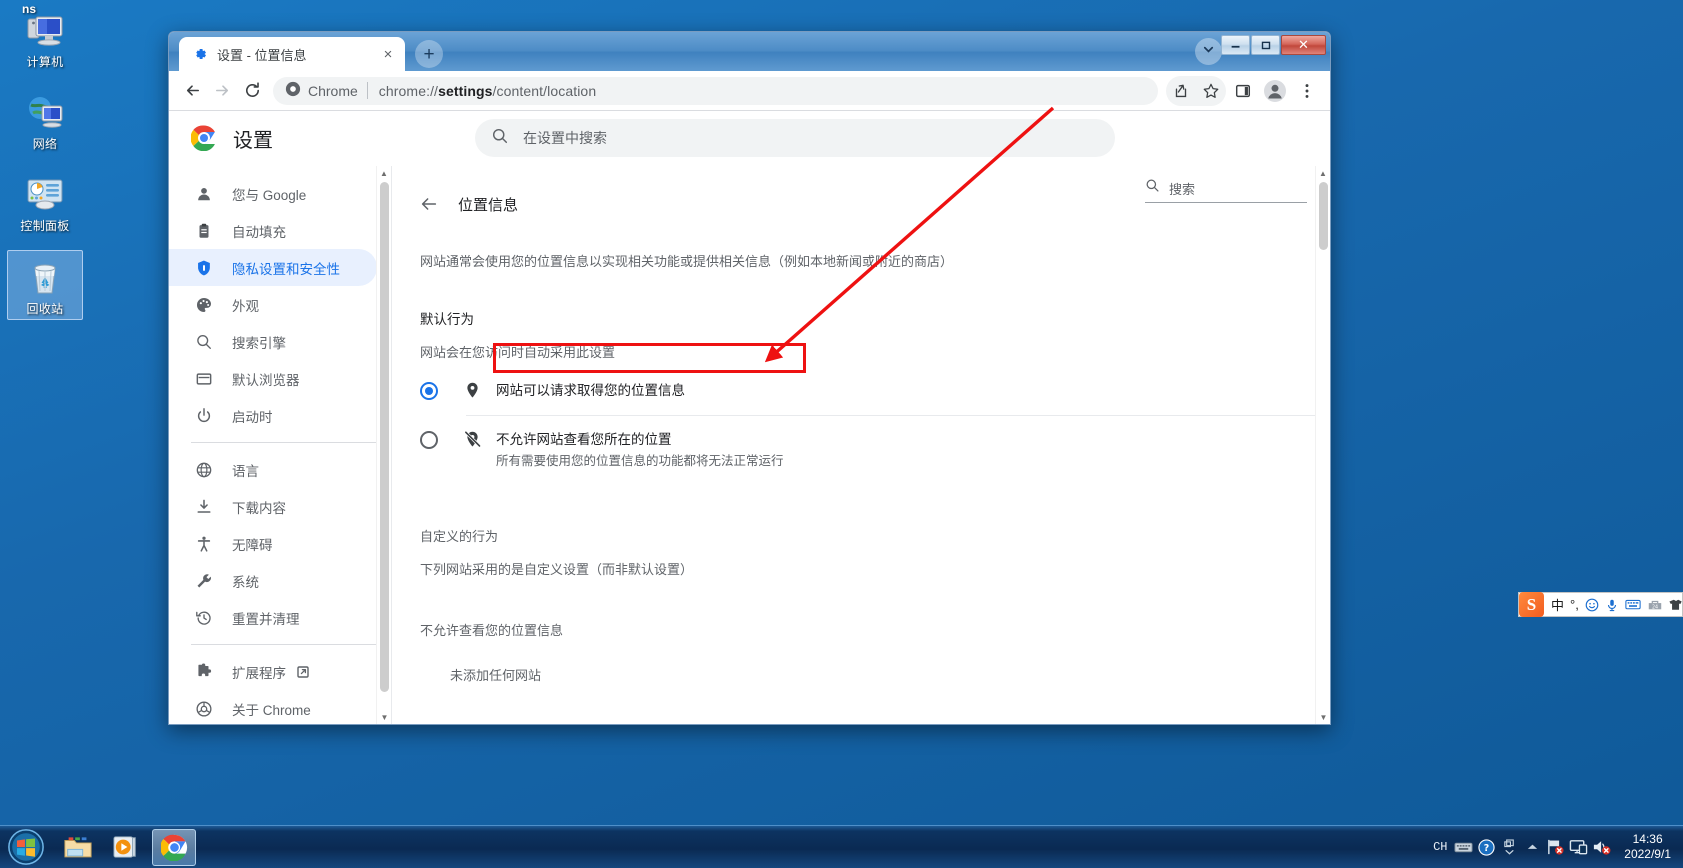 This screenshot has width=1683, height=868. Describe the element at coordinates (1182, 189) in the screenshot. I see `content-search-placeholder: 搜索` at that location.